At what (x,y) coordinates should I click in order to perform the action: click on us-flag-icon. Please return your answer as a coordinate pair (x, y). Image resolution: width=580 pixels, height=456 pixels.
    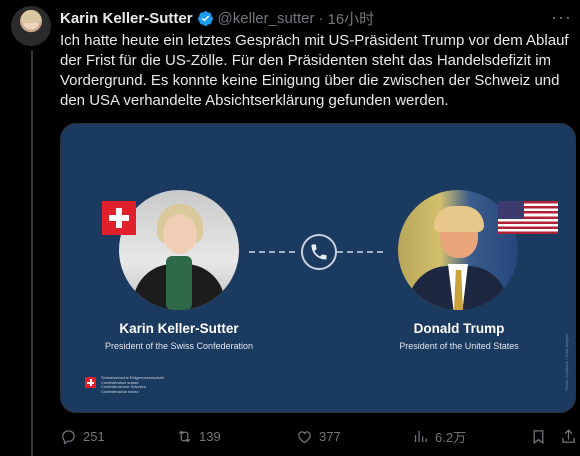
    Looking at the image, I should click on (528, 217).